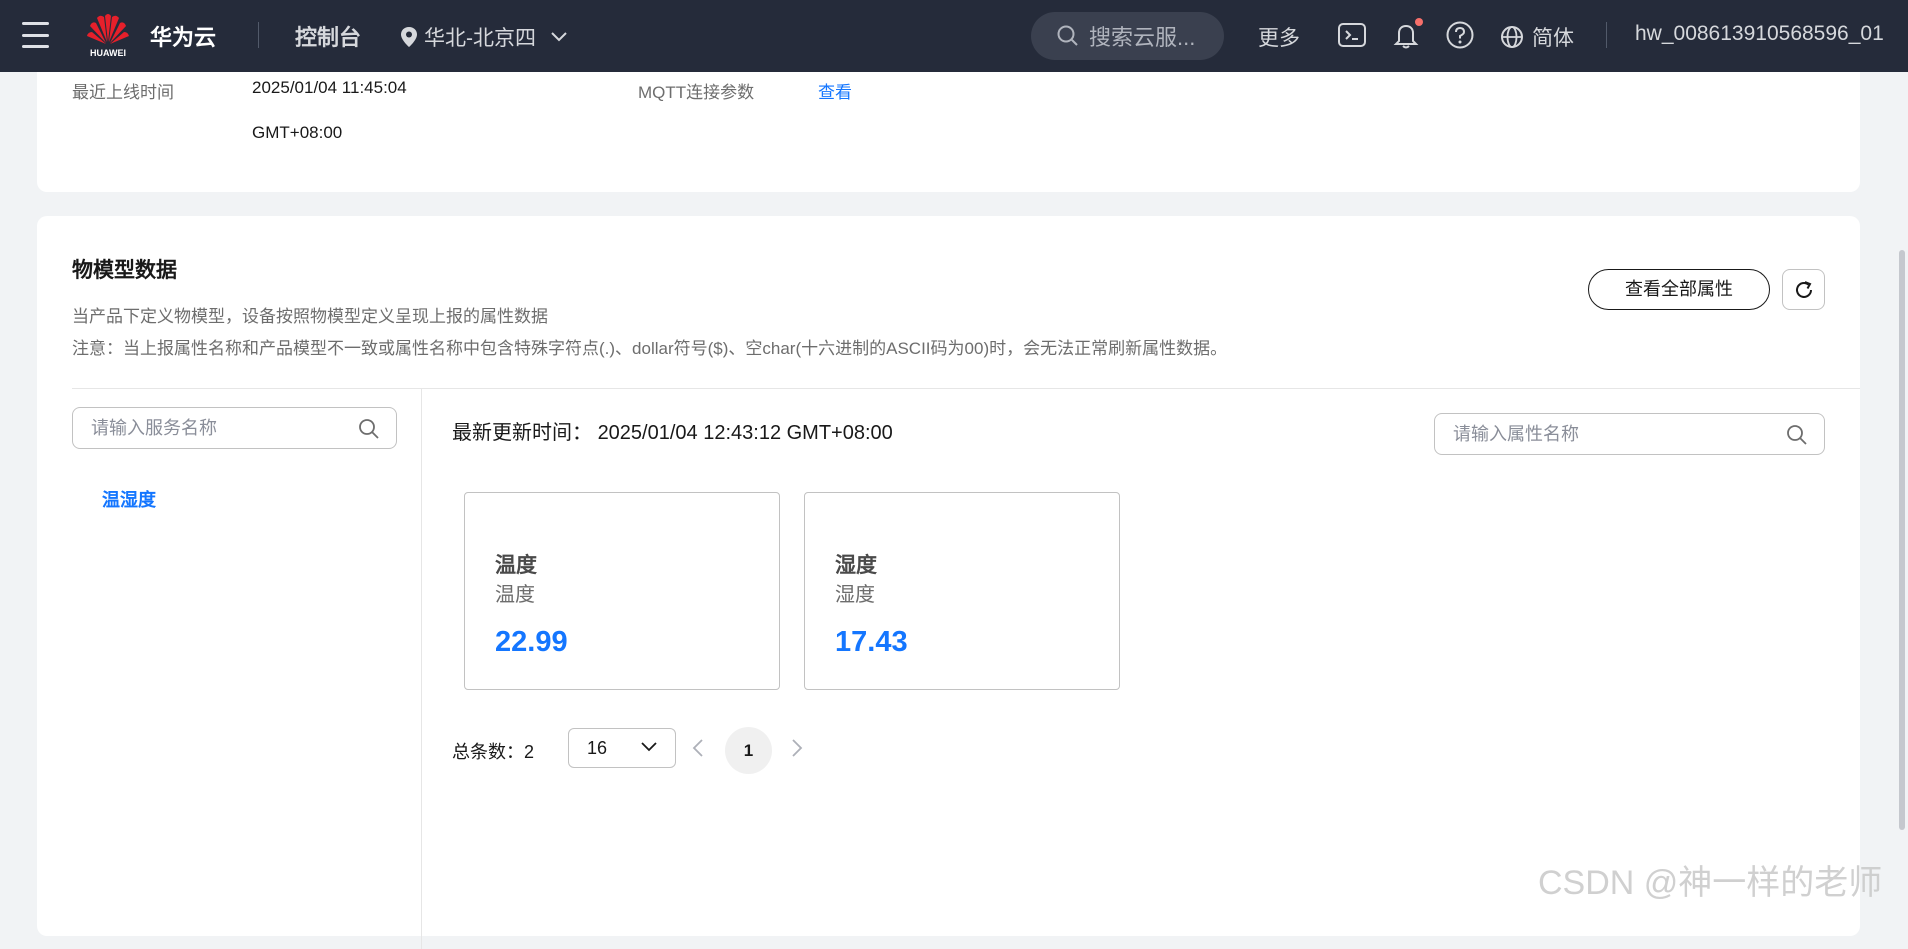 The image size is (1908, 949). Describe the element at coordinates (856, 565) in the screenshot. I see `property-name: 湿度` at that location.